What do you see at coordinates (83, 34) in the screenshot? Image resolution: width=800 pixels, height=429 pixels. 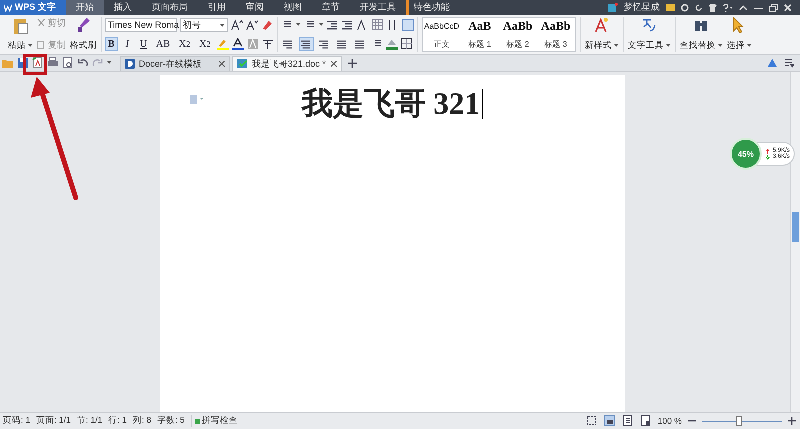 I see `format-painter-button: 格式刷` at bounding box center [83, 34].